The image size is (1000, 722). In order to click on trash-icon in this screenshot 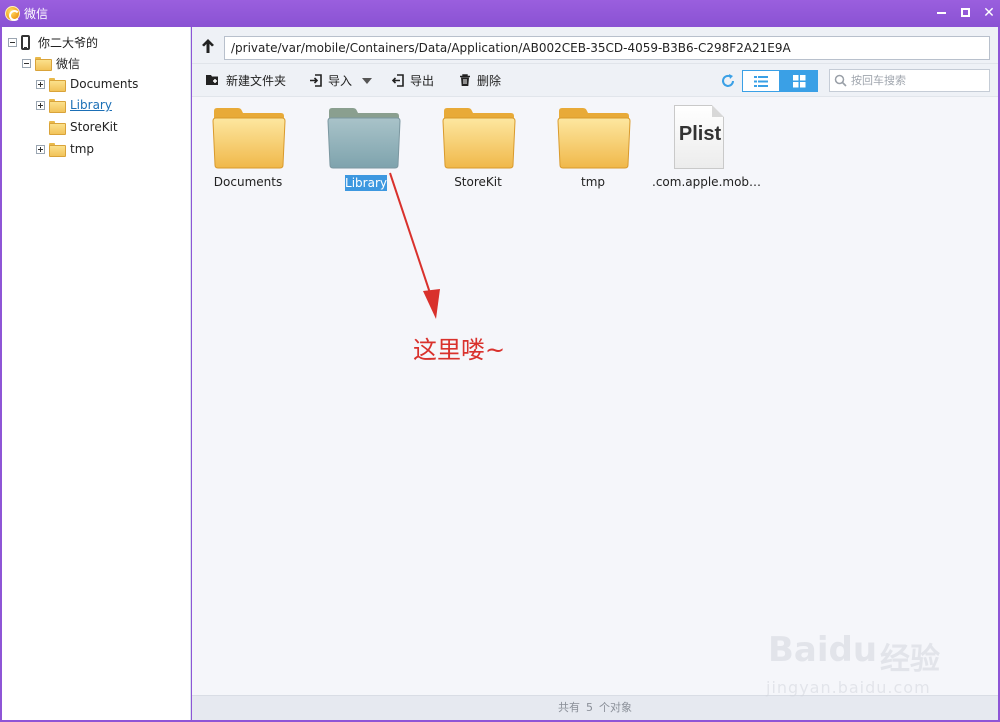, I will do `click(465, 79)`.